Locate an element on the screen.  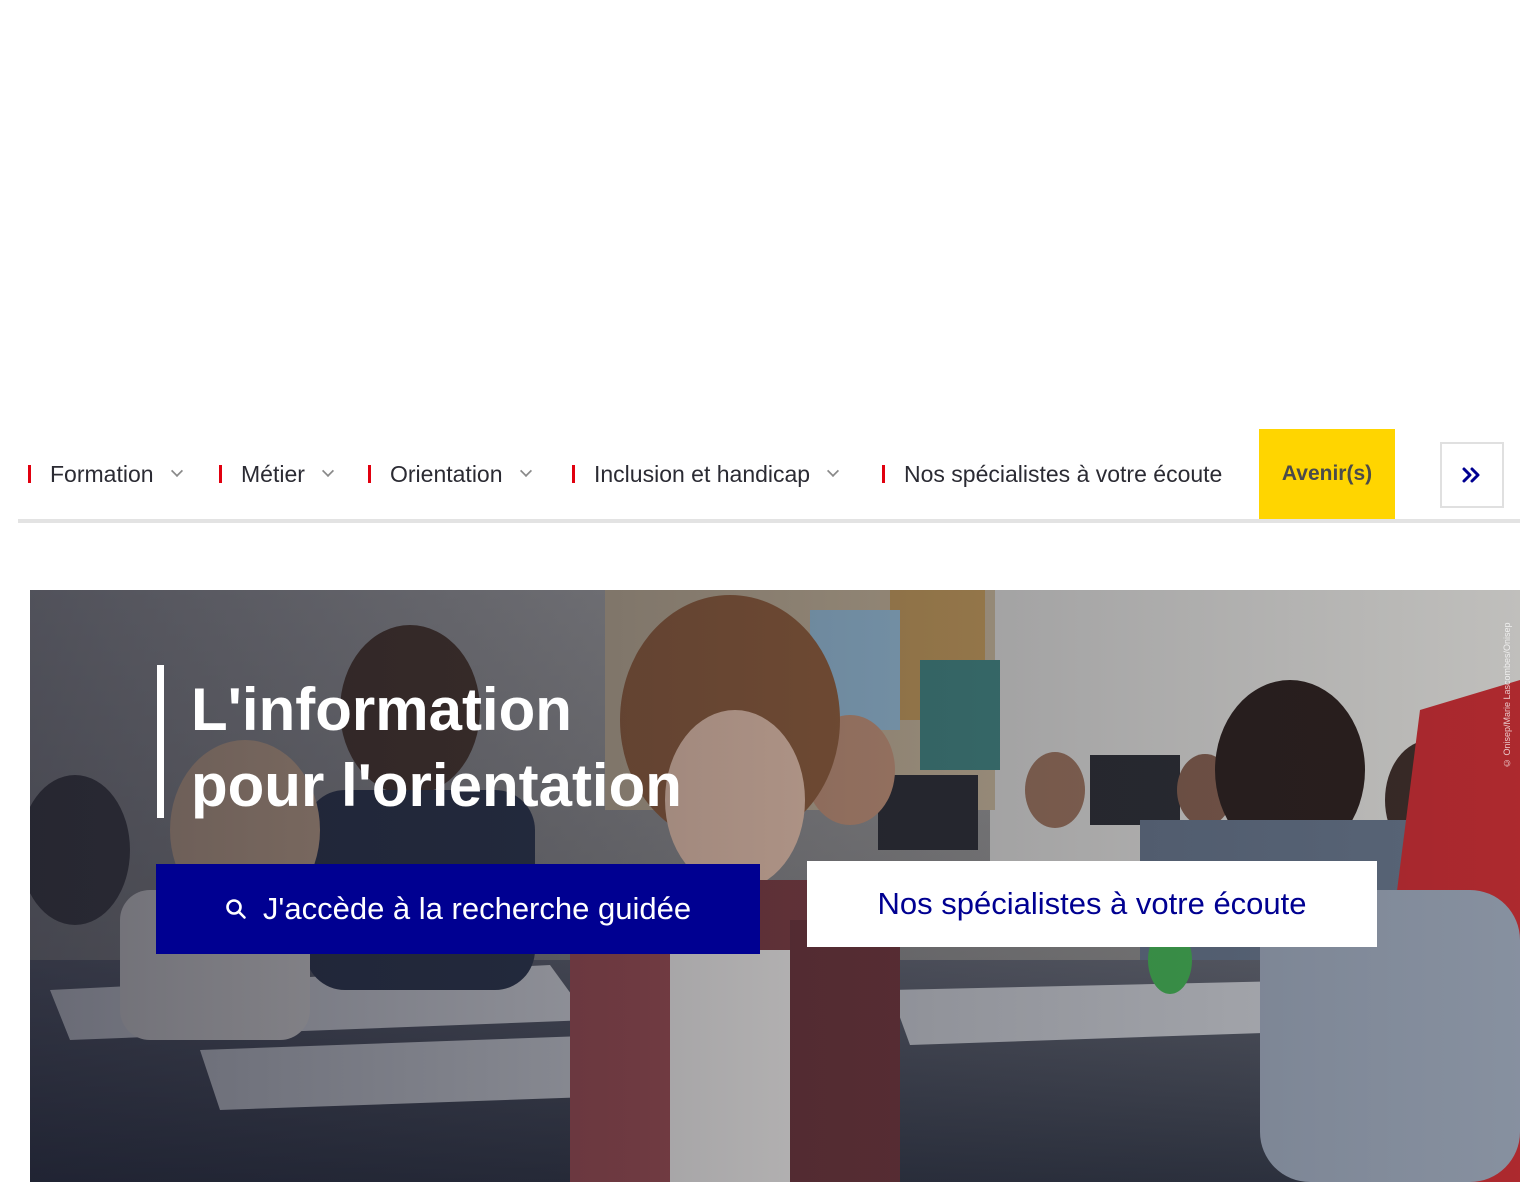
specialists-button: Nos spécialistes à votre écoute is located at coordinates (1092, 904).